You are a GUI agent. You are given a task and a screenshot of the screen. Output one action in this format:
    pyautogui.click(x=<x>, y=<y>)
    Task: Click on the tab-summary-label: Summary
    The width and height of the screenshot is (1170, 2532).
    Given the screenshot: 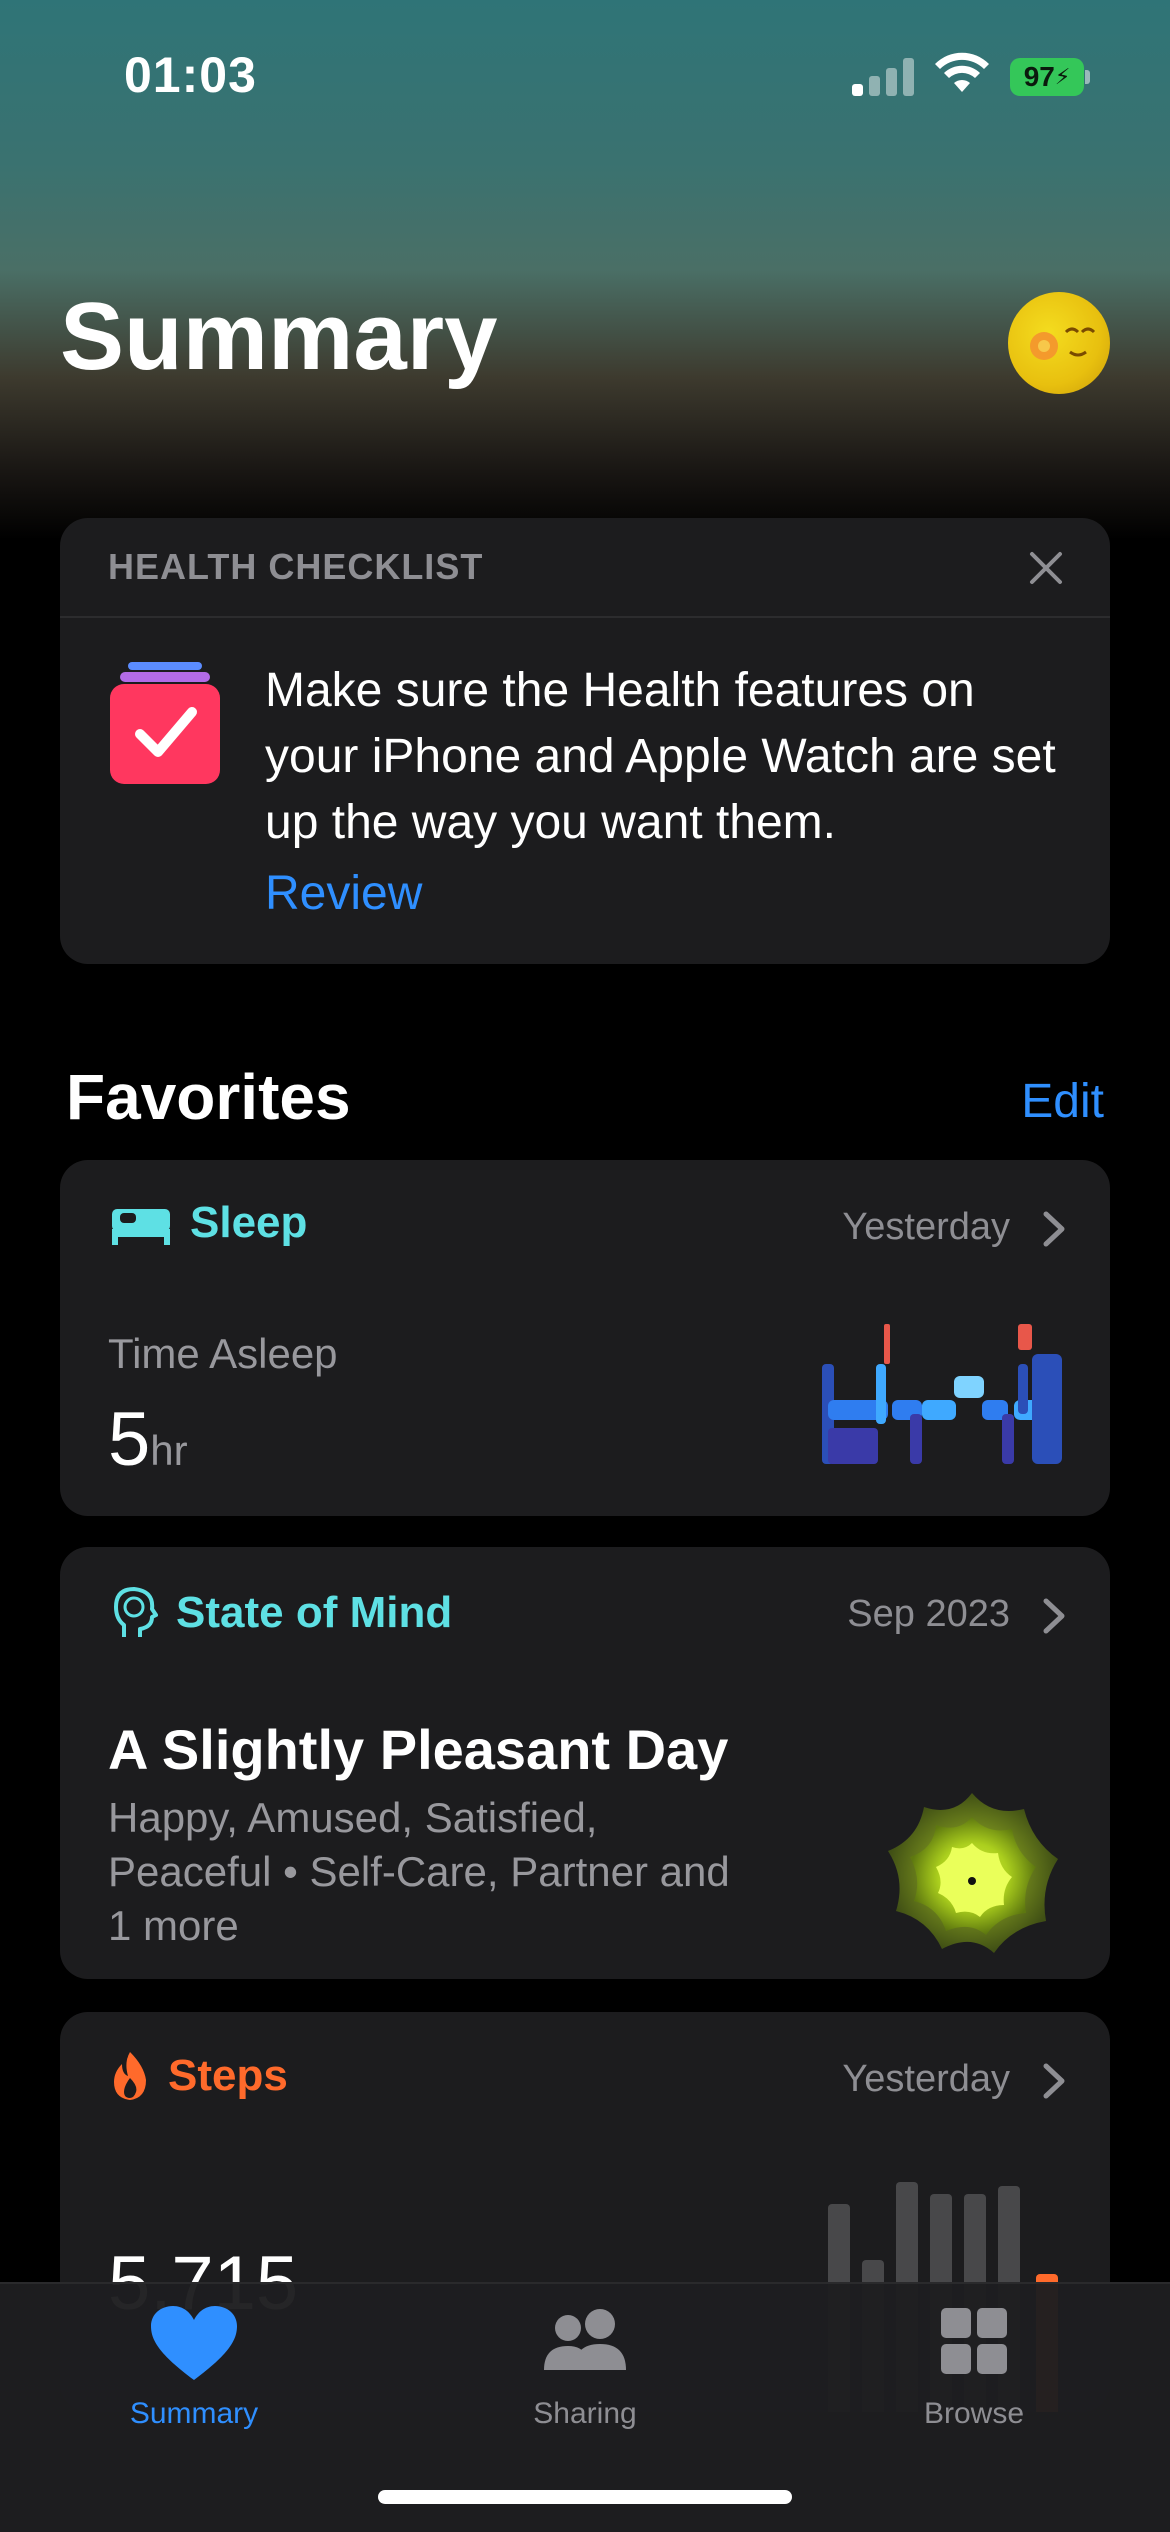 What is the action you would take?
    pyautogui.click(x=194, y=2413)
    